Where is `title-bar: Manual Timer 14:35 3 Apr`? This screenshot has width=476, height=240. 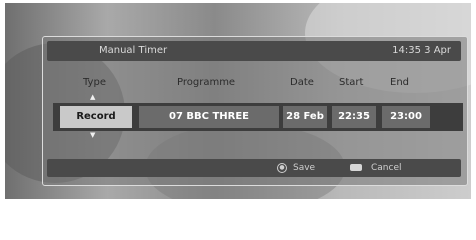 title-bar: Manual Timer 14:35 3 Apr is located at coordinates (254, 51).